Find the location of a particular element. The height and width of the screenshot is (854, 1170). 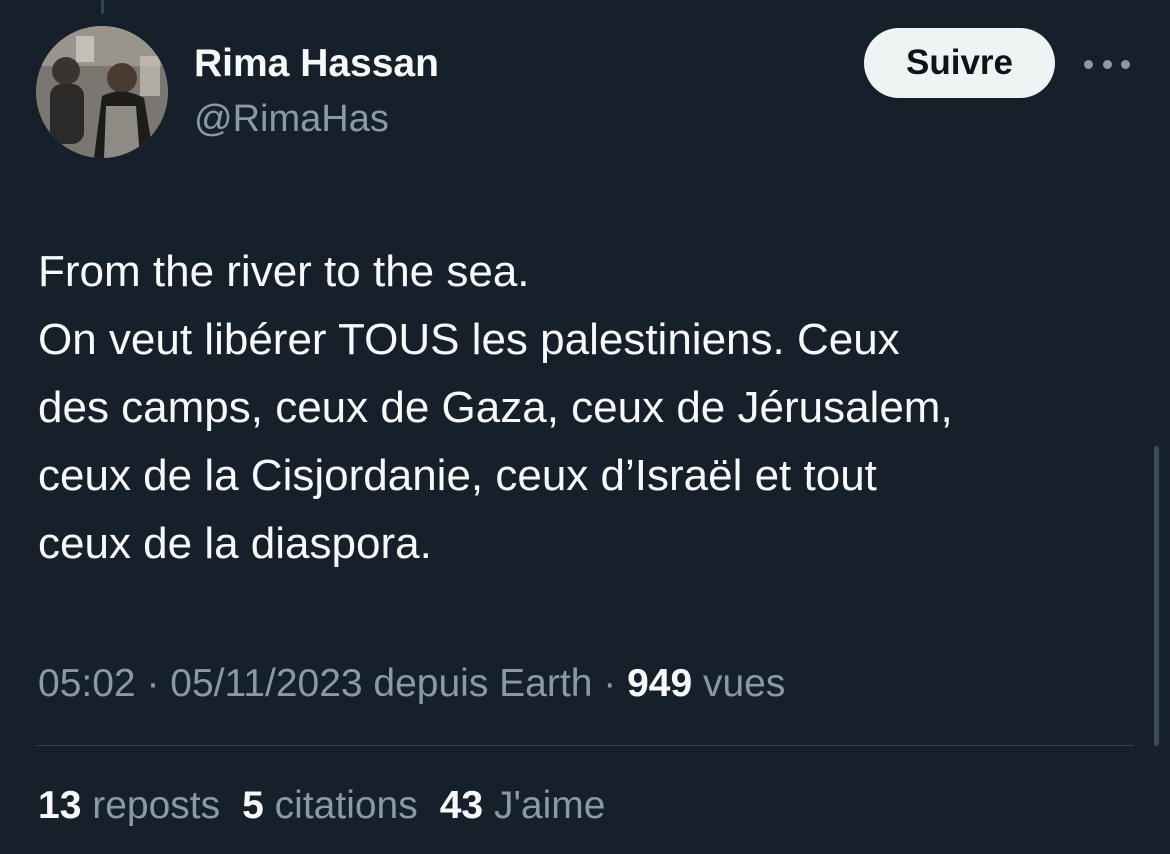

scrollbar is located at coordinates (1156, 596).